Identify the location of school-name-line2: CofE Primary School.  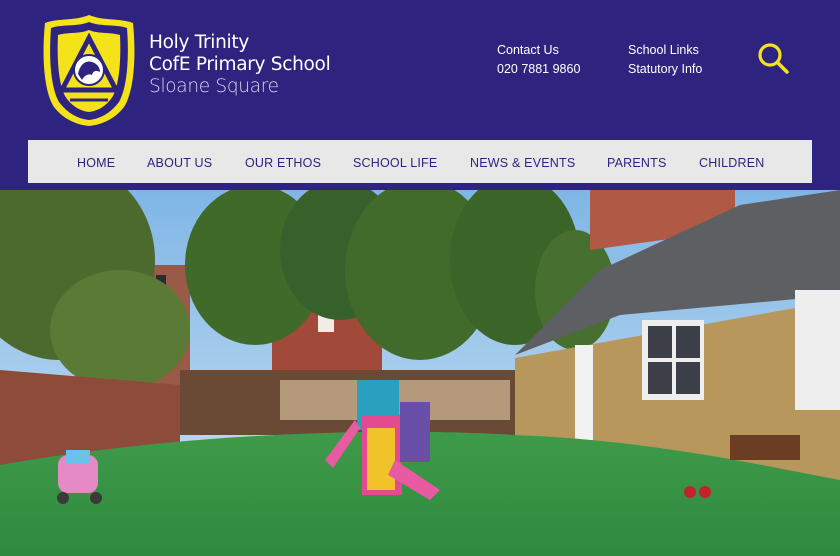
(240, 64).